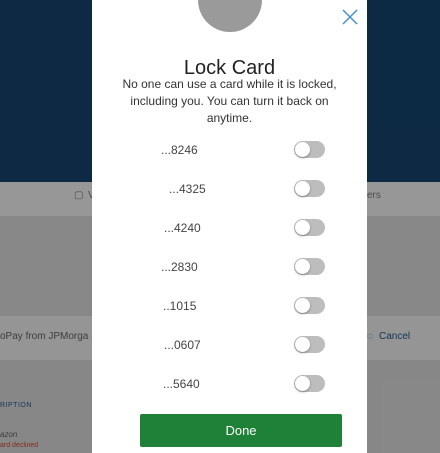 Image resolution: width=440 pixels, height=453 pixels. I want to click on card-number: ...8246, so click(179, 150).